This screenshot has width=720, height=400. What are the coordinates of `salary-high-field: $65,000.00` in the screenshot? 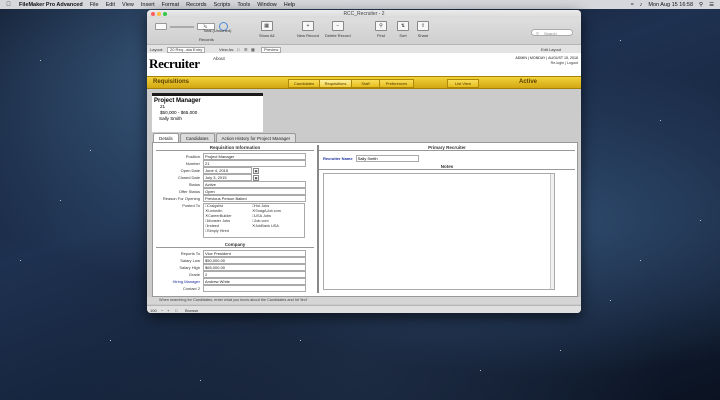 It's located at (254, 267).